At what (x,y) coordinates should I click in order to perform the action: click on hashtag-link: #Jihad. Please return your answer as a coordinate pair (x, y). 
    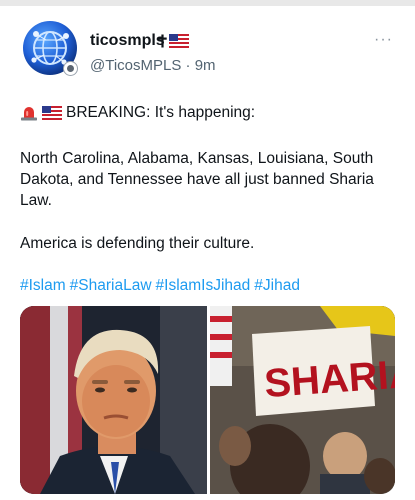
    Looking at the image, I should click on (277, 285).